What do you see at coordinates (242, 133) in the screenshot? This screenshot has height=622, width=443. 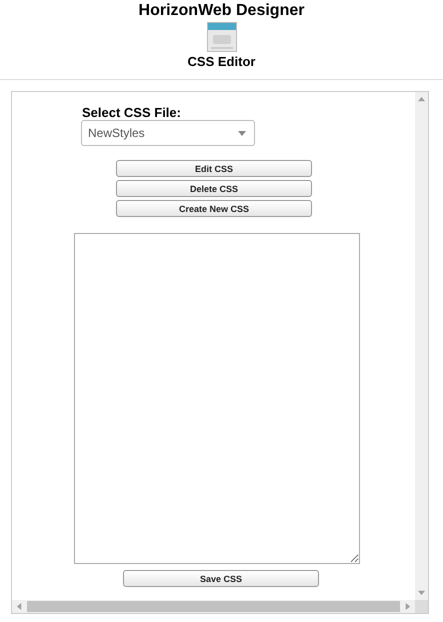 I see `caret-icon` at bounding box center [242, 133].